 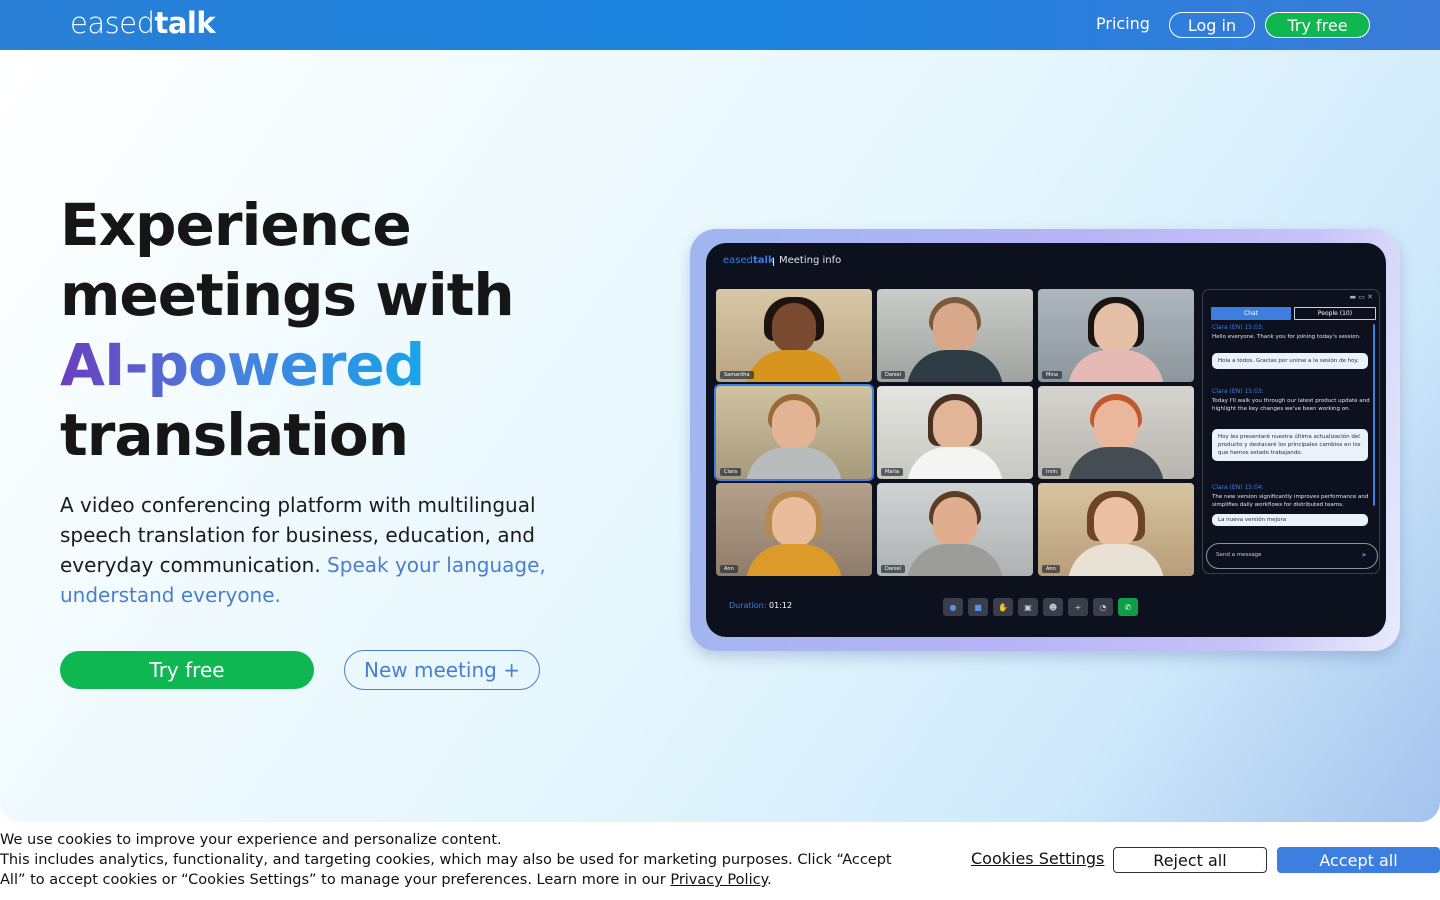 What do you see at coordinates (718, 880) in the screenshot?
I see `privacy-policy-link: Privacy Policy` at bounding box center [718, 880].